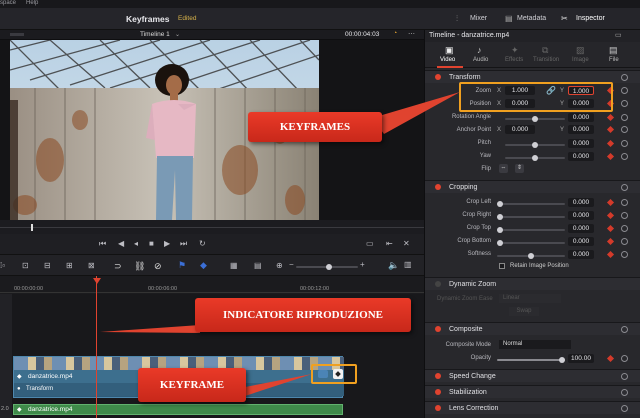 This screenshot has height=418, width=640. Describe the element at coordinates (192, 385) in the screenshot. I see `keyframe-callout: KEYFRAME` at that location.